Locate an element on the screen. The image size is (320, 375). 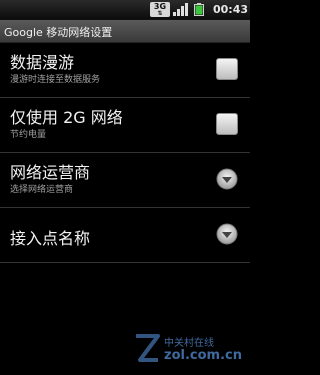
setting-label: 仅使用 2G 网络 is located at coordinates (66, 117).